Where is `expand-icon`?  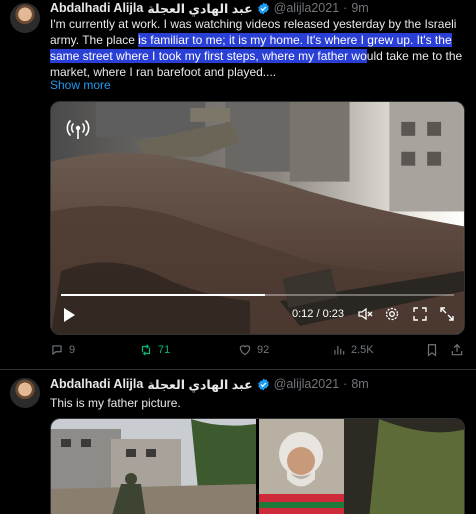
expand-icon is located at coordinates (420, 314).